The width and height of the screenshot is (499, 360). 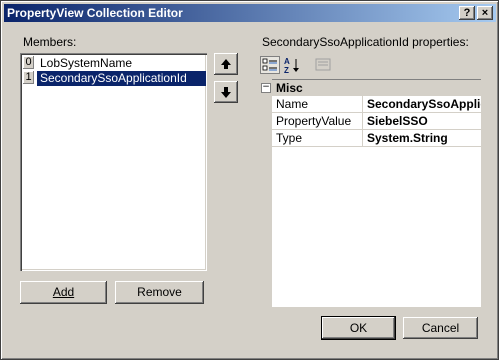 What do you see at coordinates (286, 70) in the screenshot?
I see `svg-text: Z` at bounding box center [286, 70].